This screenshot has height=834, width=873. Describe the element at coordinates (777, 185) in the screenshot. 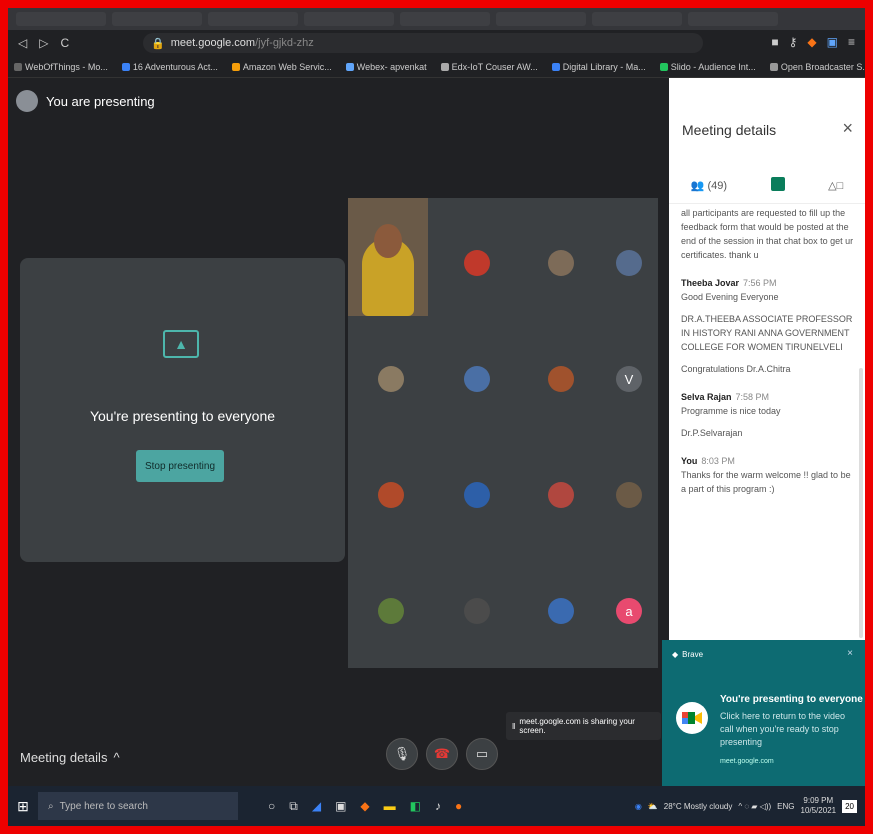

I see `tab-chat` at that location.